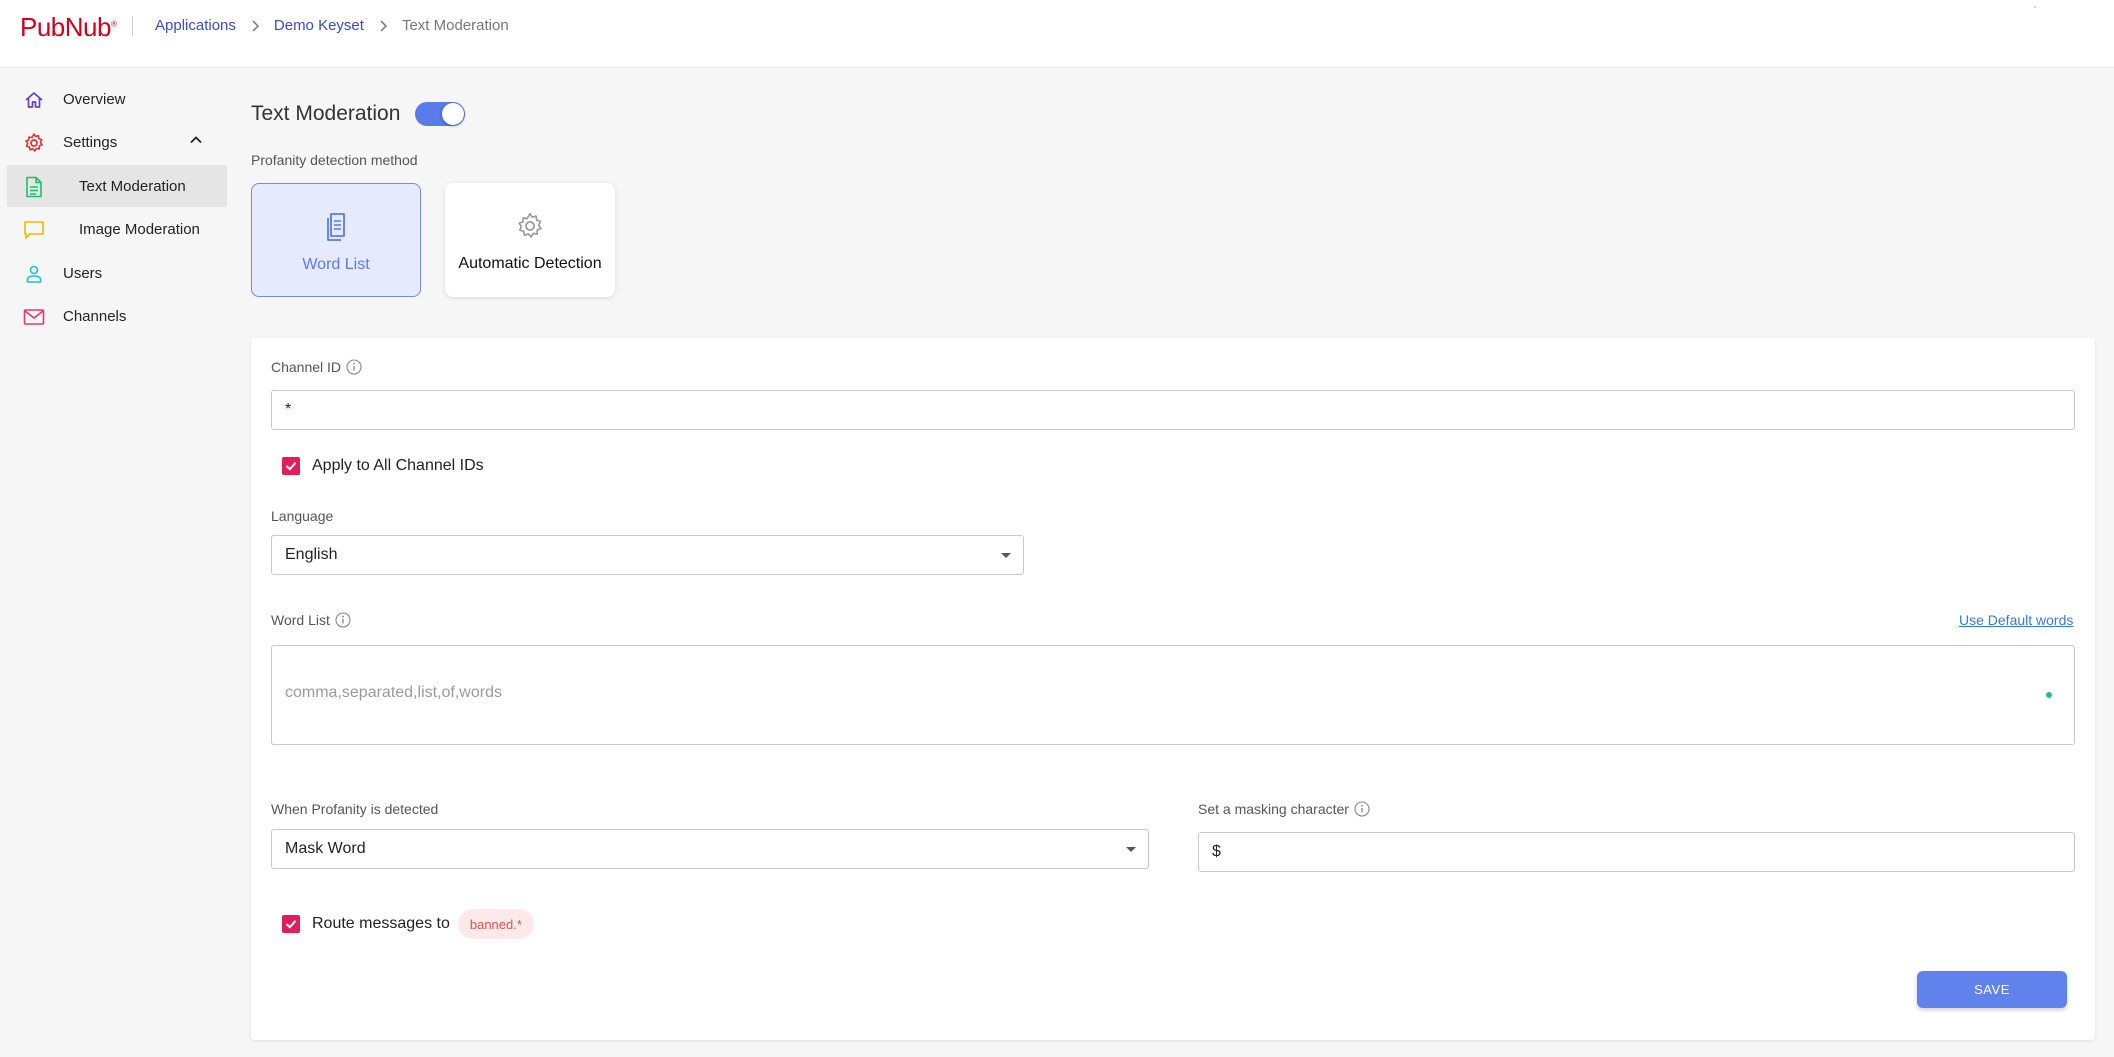 The height and width of the screenshot is (1057, 2114). Describe the element at coordinates (530, 263) in the screenshot. I see `method-label-automatic-detection: Automatic Detection` at that location.